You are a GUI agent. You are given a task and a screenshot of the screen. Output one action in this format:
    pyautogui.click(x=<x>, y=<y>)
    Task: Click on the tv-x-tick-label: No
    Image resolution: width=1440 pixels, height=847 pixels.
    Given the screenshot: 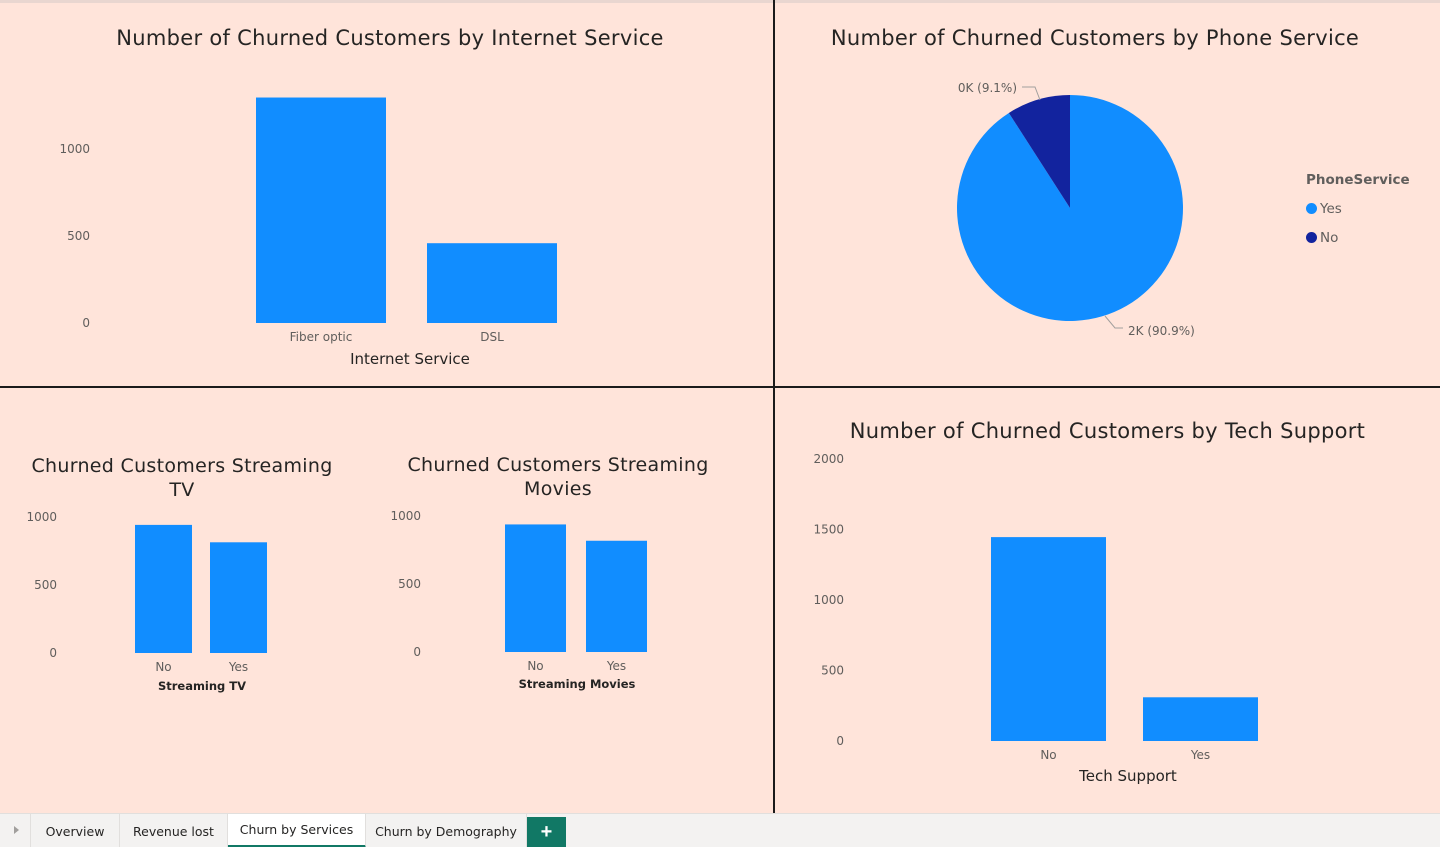 What is the action you would take?
    pyautogui.click(x=163, y=667)
    